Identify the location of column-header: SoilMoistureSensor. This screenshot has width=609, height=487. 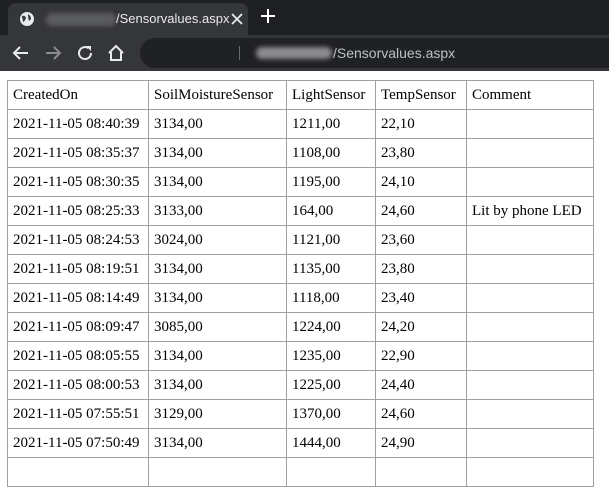
(217, 95).